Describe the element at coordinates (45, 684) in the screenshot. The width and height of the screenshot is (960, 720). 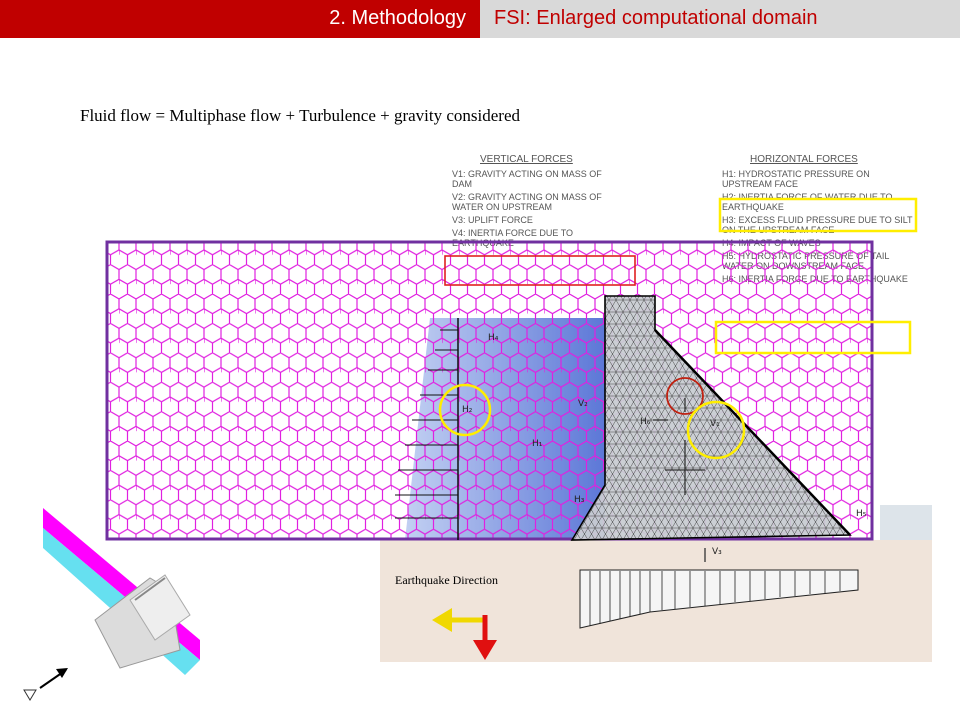
I see `axis-indicator` at that location.